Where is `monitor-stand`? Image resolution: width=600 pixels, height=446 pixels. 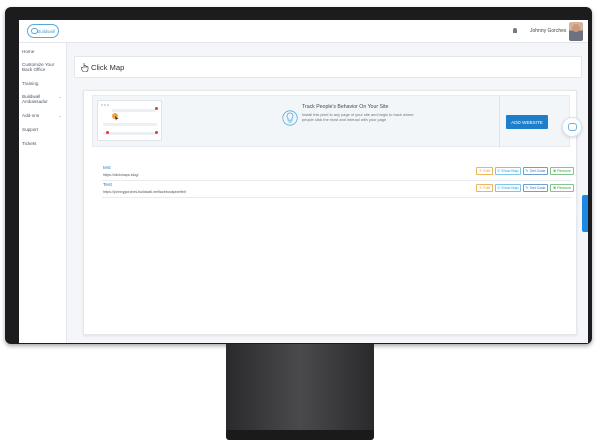
monitor-stand is located at coordinates (300, 389).